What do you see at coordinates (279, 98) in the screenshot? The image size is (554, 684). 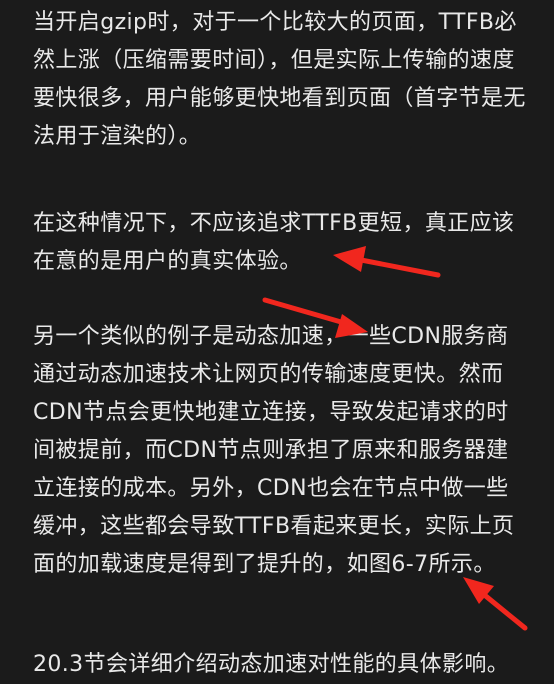 I see `text-line: 要快很多，用户能够更快地看到页面（首字节是无` at bounding box center [279, 98].